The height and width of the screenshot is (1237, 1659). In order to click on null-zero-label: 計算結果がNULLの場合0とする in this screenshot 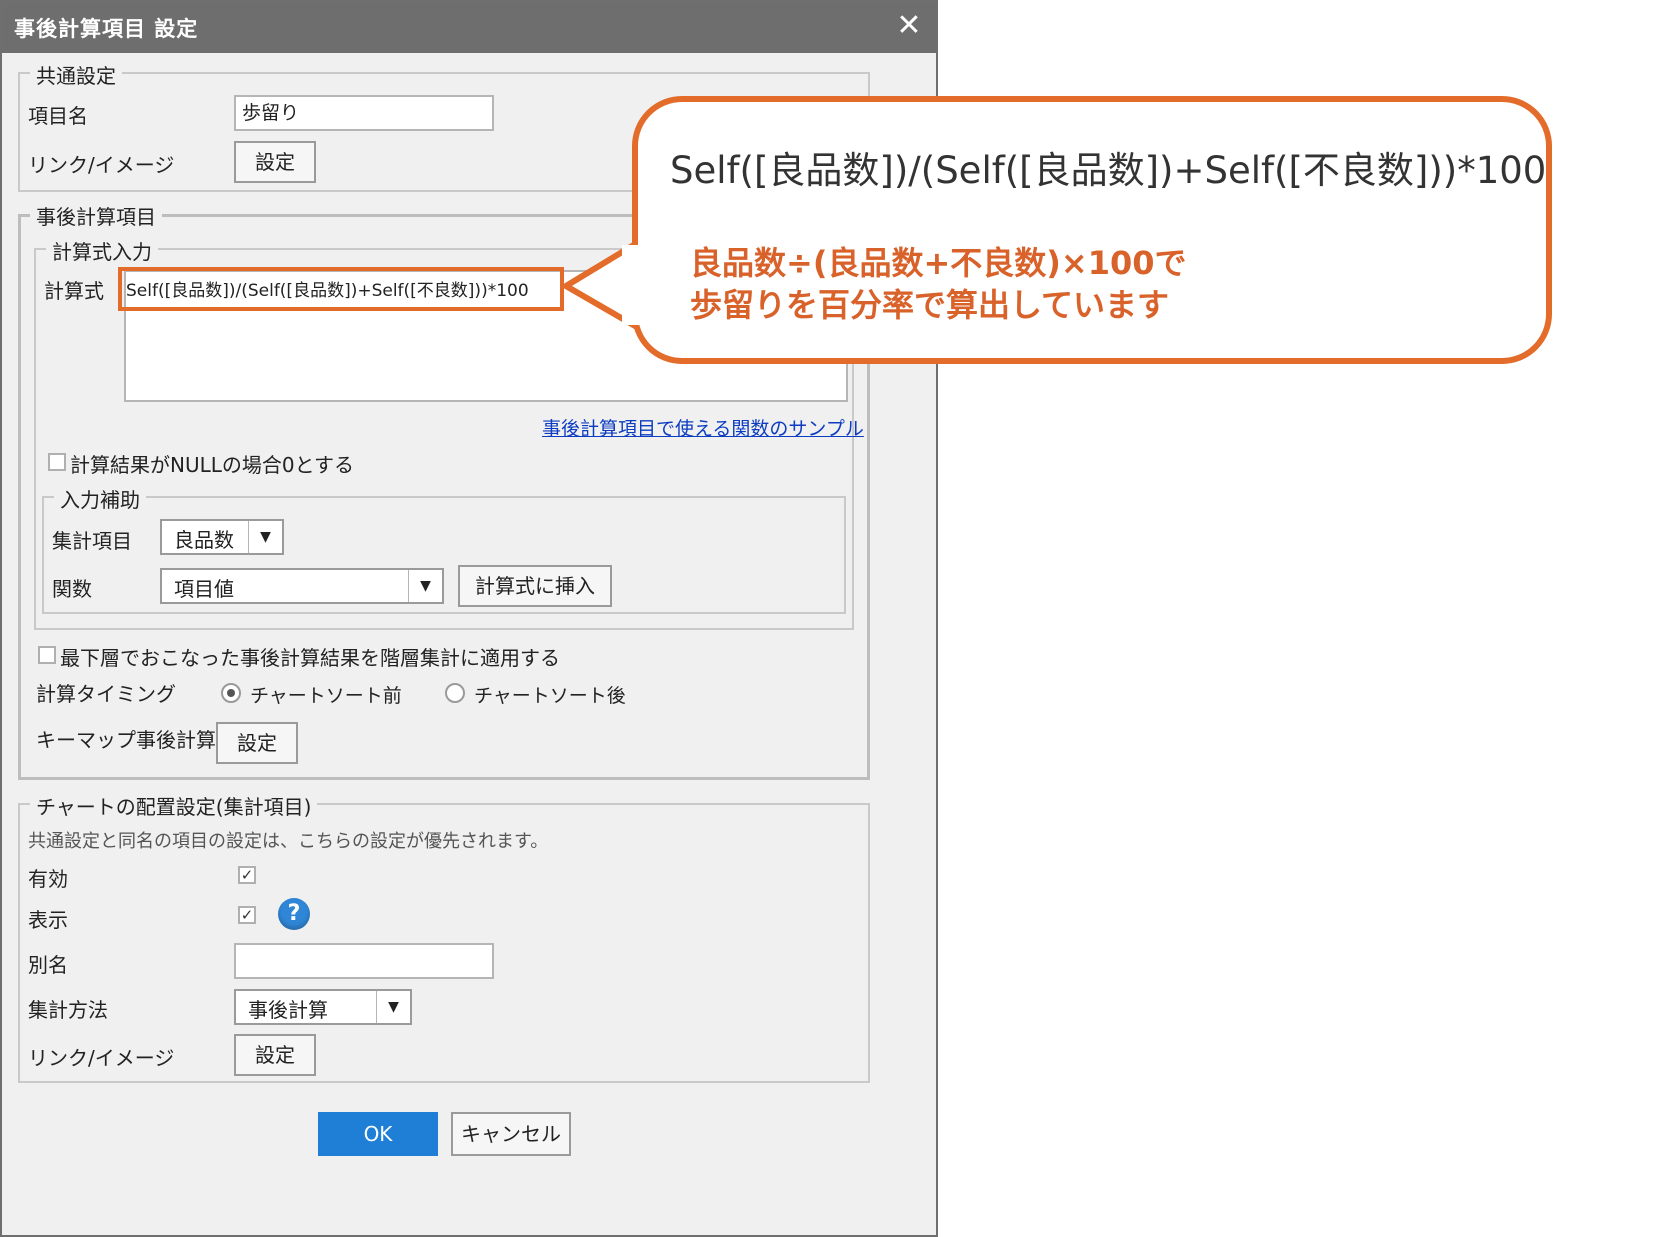, I will do `click(212, 465)`.